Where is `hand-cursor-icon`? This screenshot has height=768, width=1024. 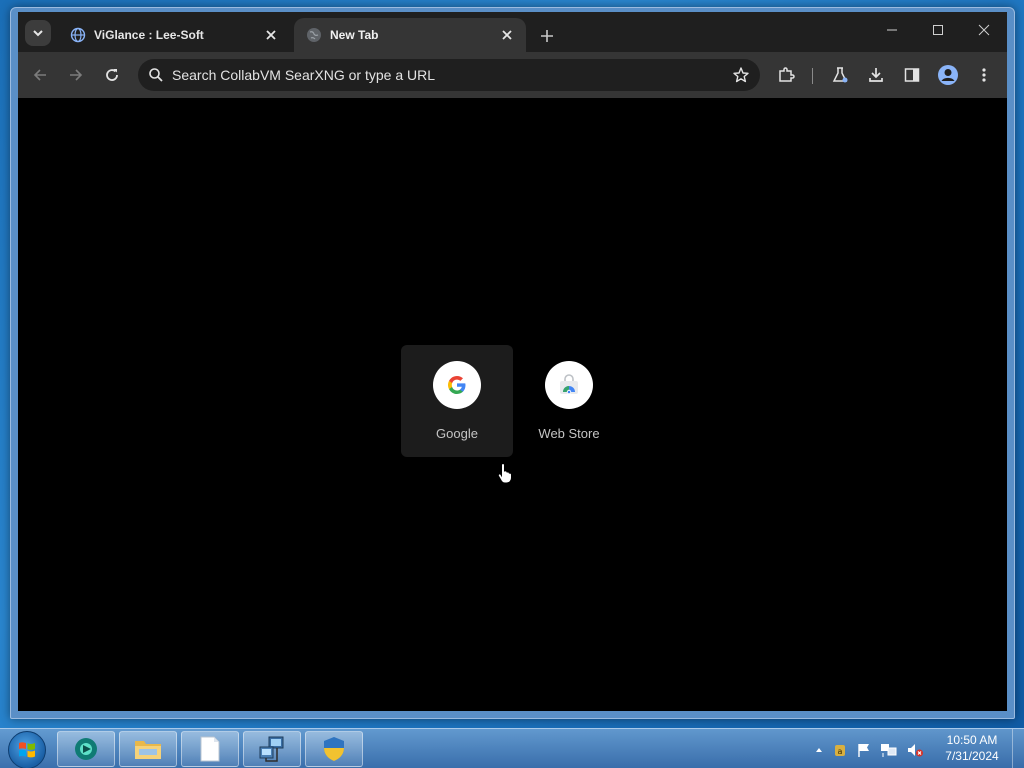
hand-cursor-icon is located at coordinates (504, 473).